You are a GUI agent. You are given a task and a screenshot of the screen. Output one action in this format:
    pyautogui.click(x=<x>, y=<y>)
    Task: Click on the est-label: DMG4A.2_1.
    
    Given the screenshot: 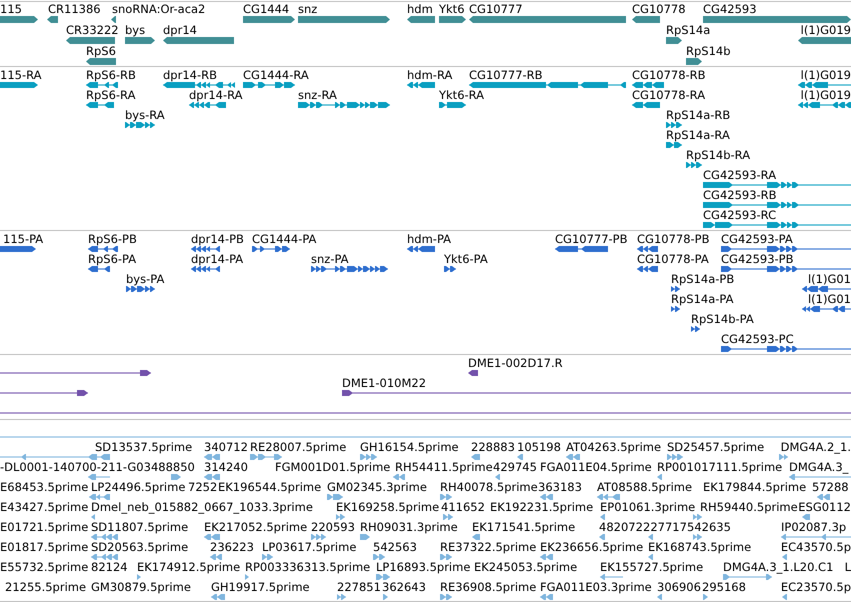 What is the action you would take?
    pyautogui.click(x=815, y=447)
    